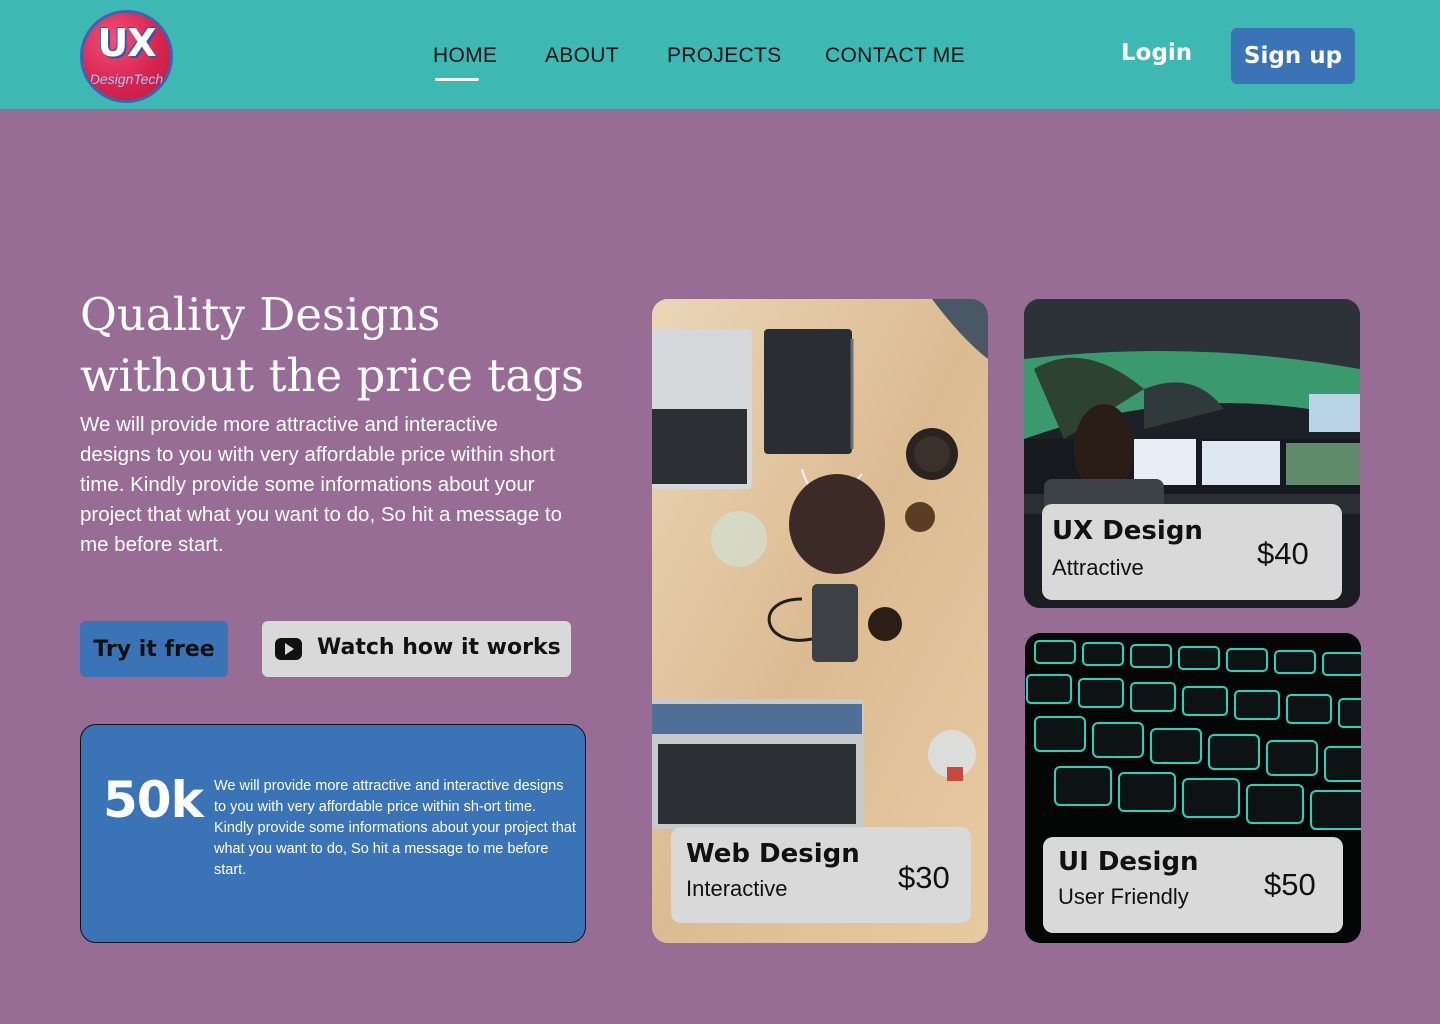 The height and width of the screenshot is (1024, 1440). What do you see at coordinates (465, 56) in the screenshot?
I see `nav-home-link: HOME` at bounding box center [465, 56].